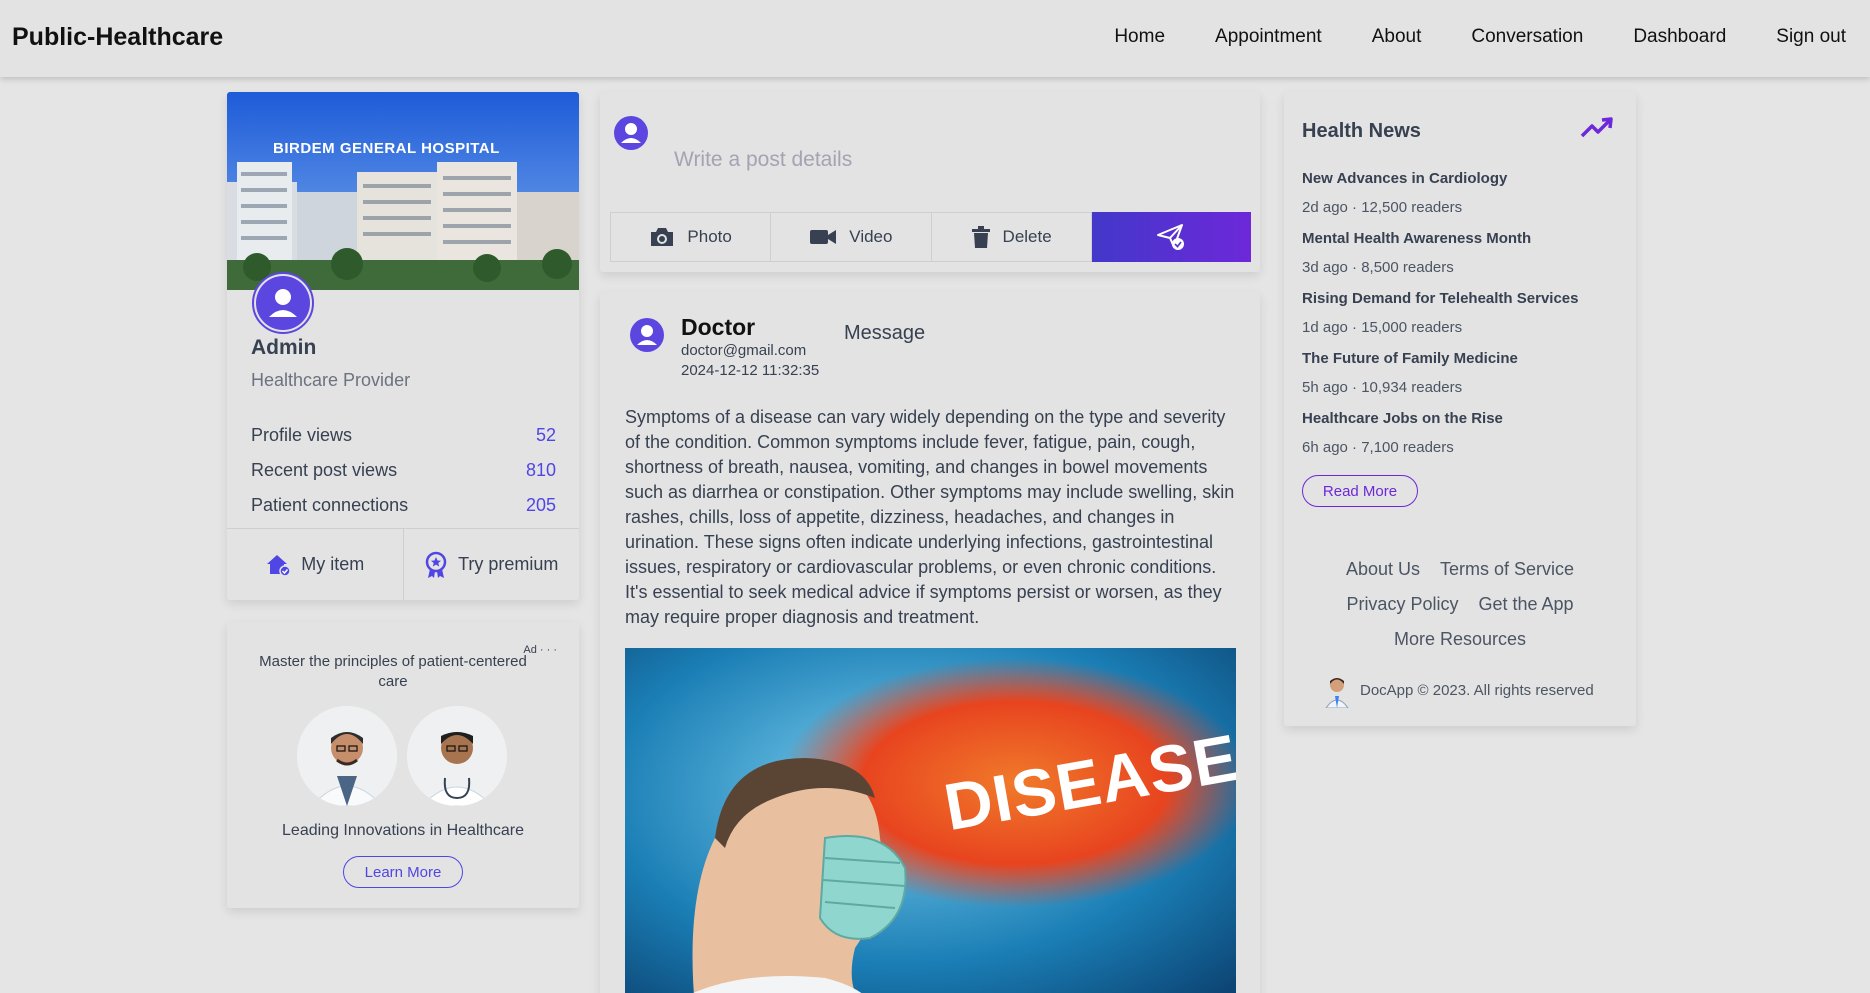 This screenshot has height=993, width=1870. Describe the element at coordinates (871, 236) in the screenshot. I see `video-label: Video` at that location.